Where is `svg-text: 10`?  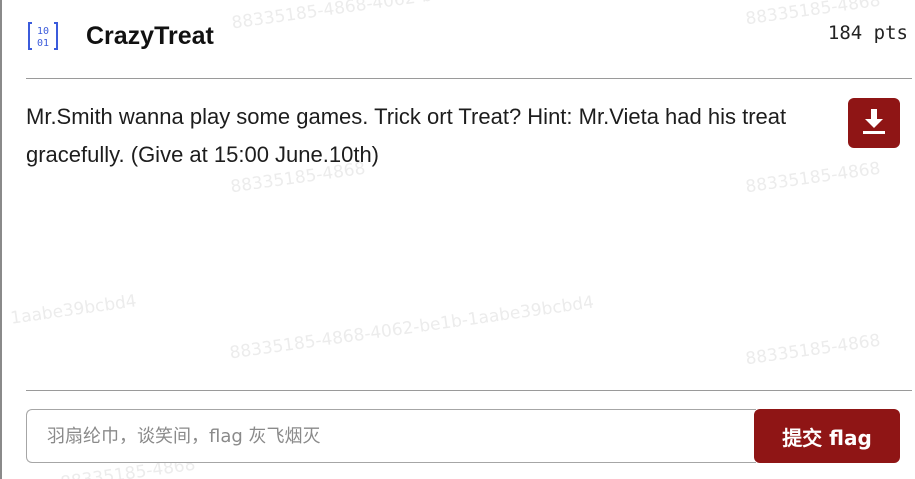 svg-text: 10 is located at coordinates (43, 31).